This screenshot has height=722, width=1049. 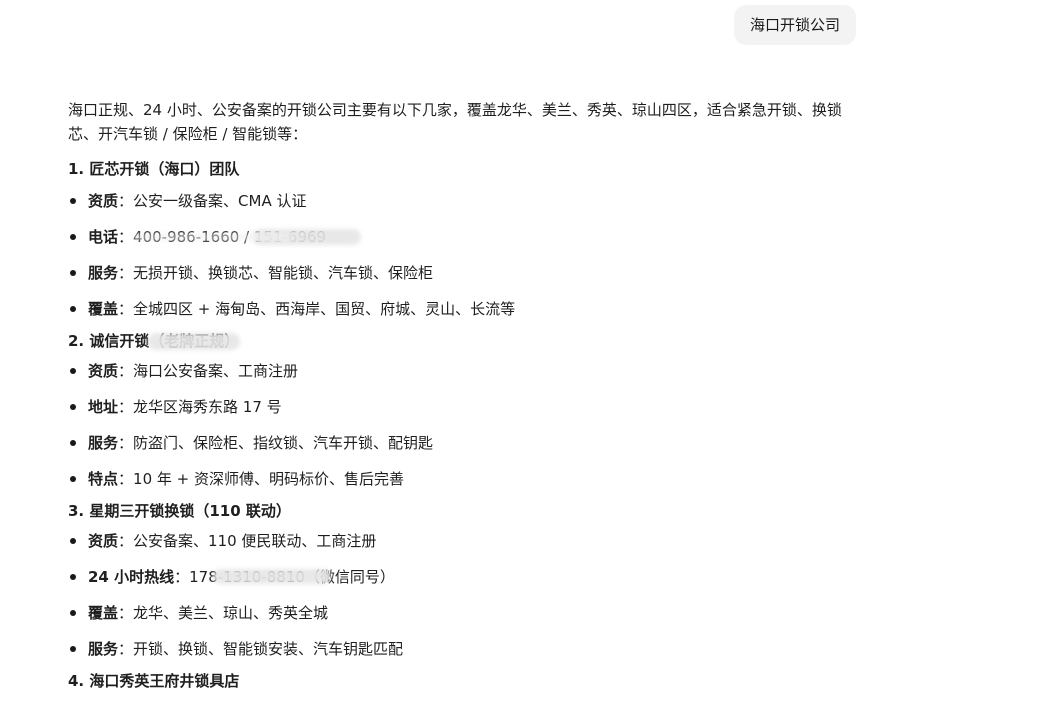 What do you see at coordinates (283, 273) in the screenshot?
I see `item-text: 无损开锁、换锁芯、智能锁、汽车锁、保险柜` at bounding box center [283, 273].